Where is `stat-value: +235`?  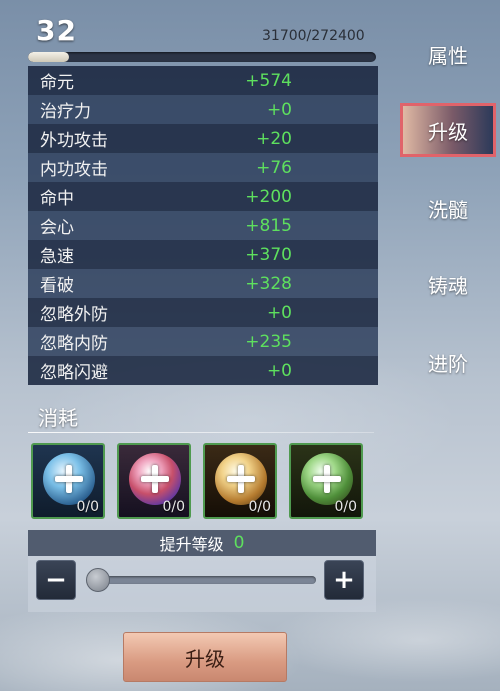 stat-value: +235 is located at coordinates (268, 341).